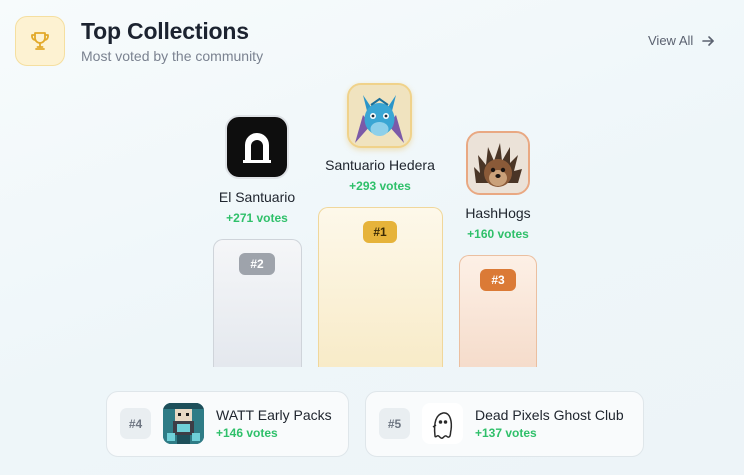  What do you see at coordinates (135, 423) in the screenshot?
I see `rank-badge: #4` at bounding box center [135, 423].